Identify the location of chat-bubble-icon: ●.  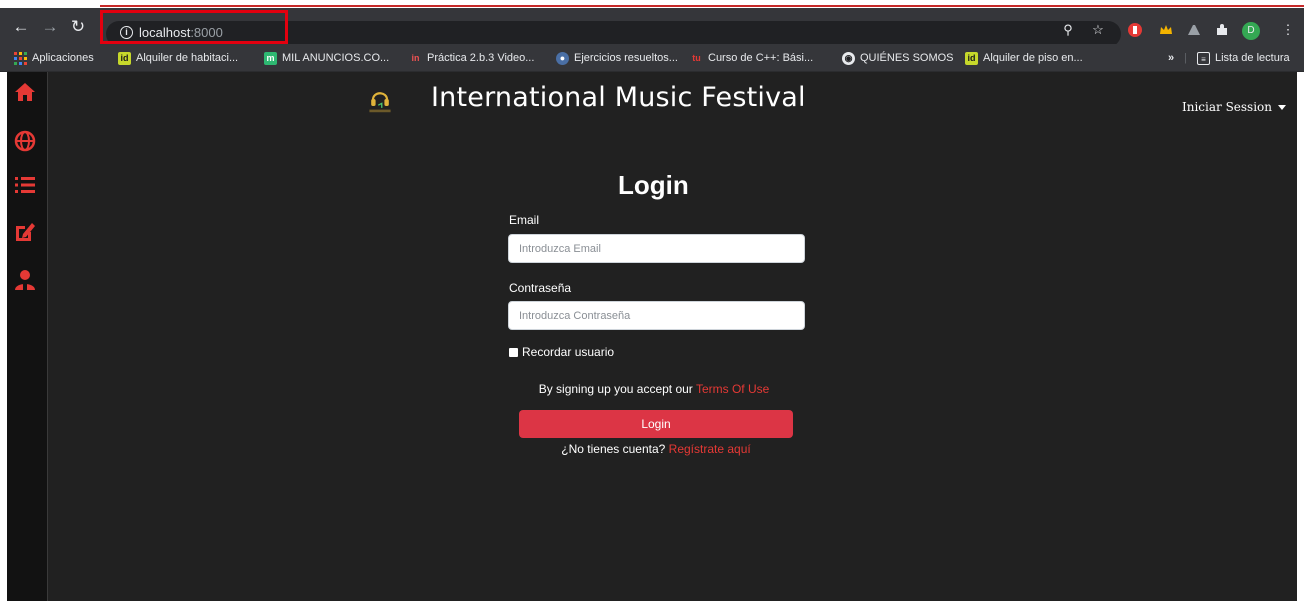
(562, 58).